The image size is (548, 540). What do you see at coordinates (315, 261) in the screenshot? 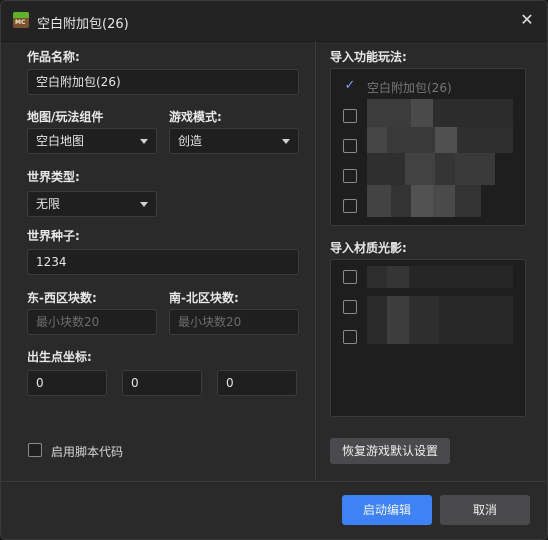
I see `column-divider` at bounding box center [315, 261].